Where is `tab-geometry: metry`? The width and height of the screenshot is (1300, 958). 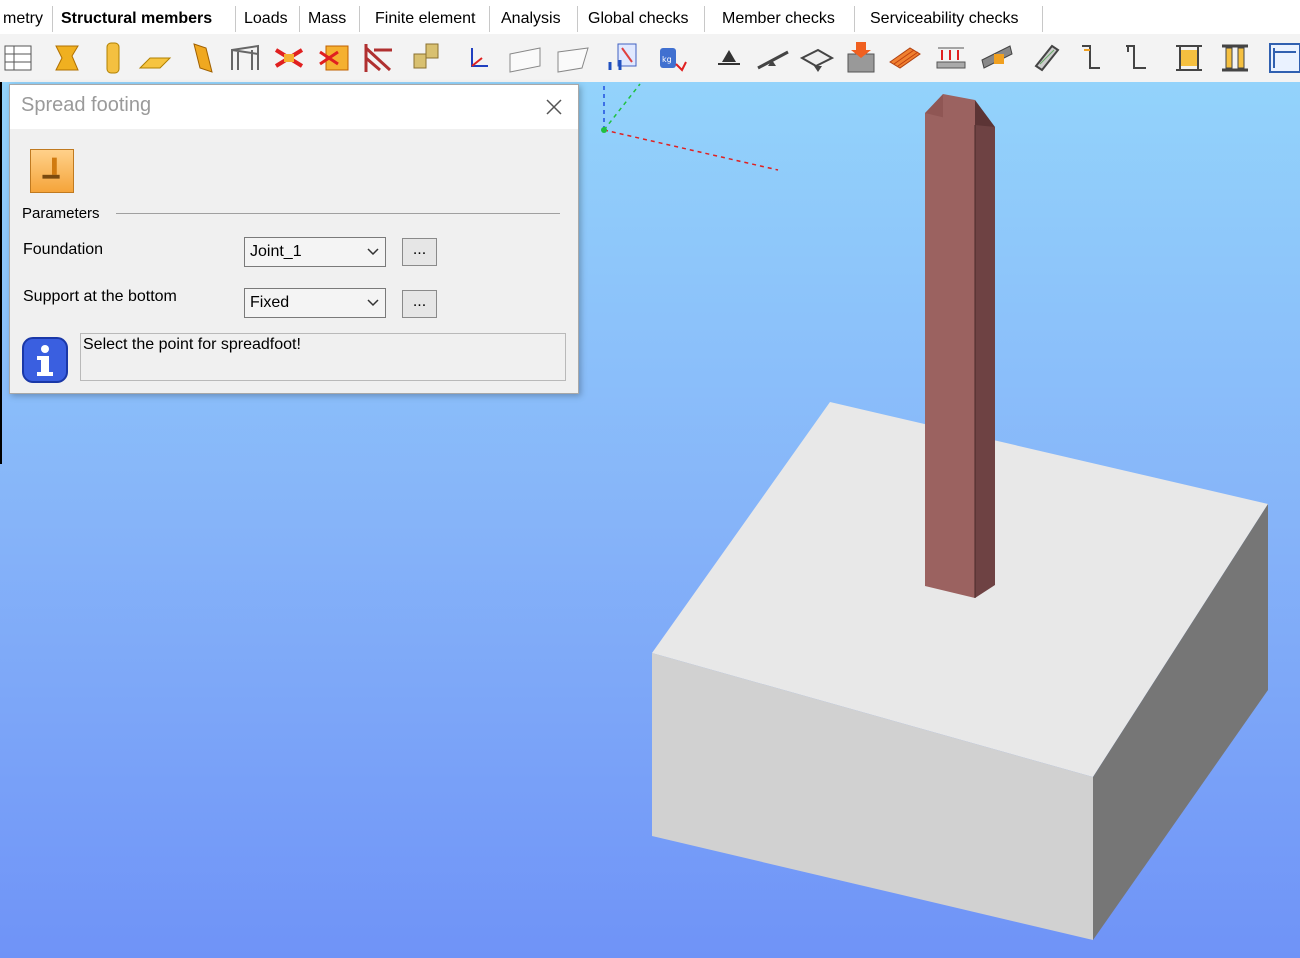 tab-geometry: metry is located at coordinates (26, 19).